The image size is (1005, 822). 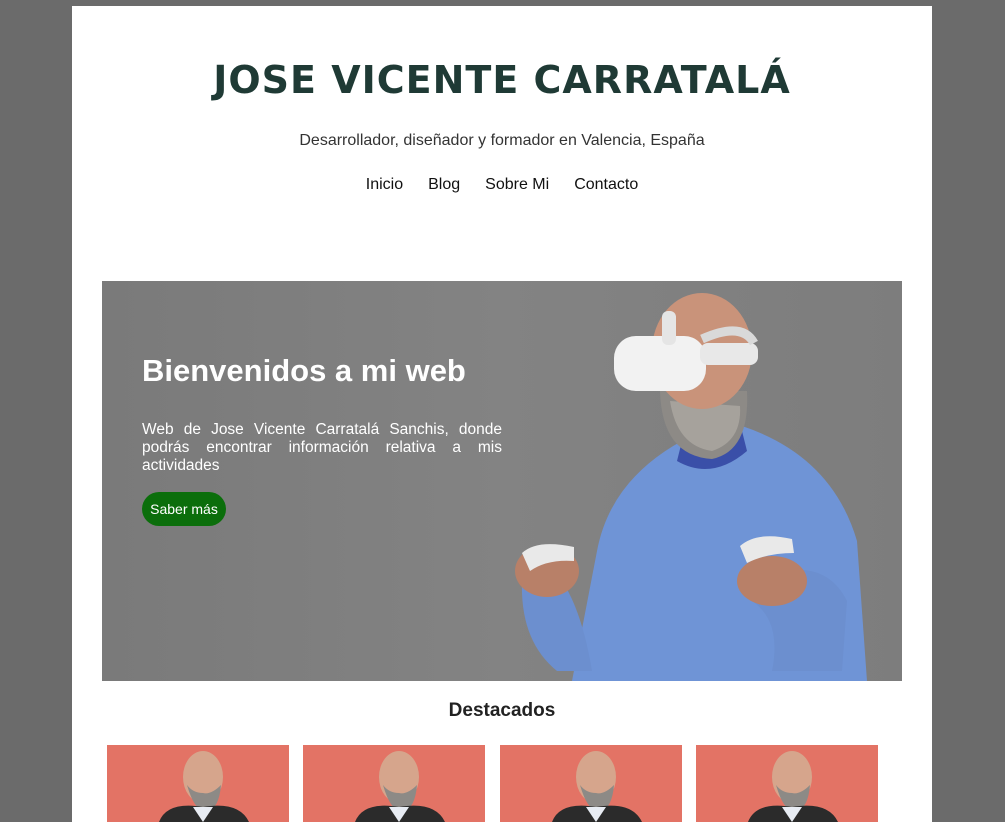 What do you see at coordinates (502, 710) in the screenshot?
I see `featured-heading: Destacados` at bounding box center [502, 710].